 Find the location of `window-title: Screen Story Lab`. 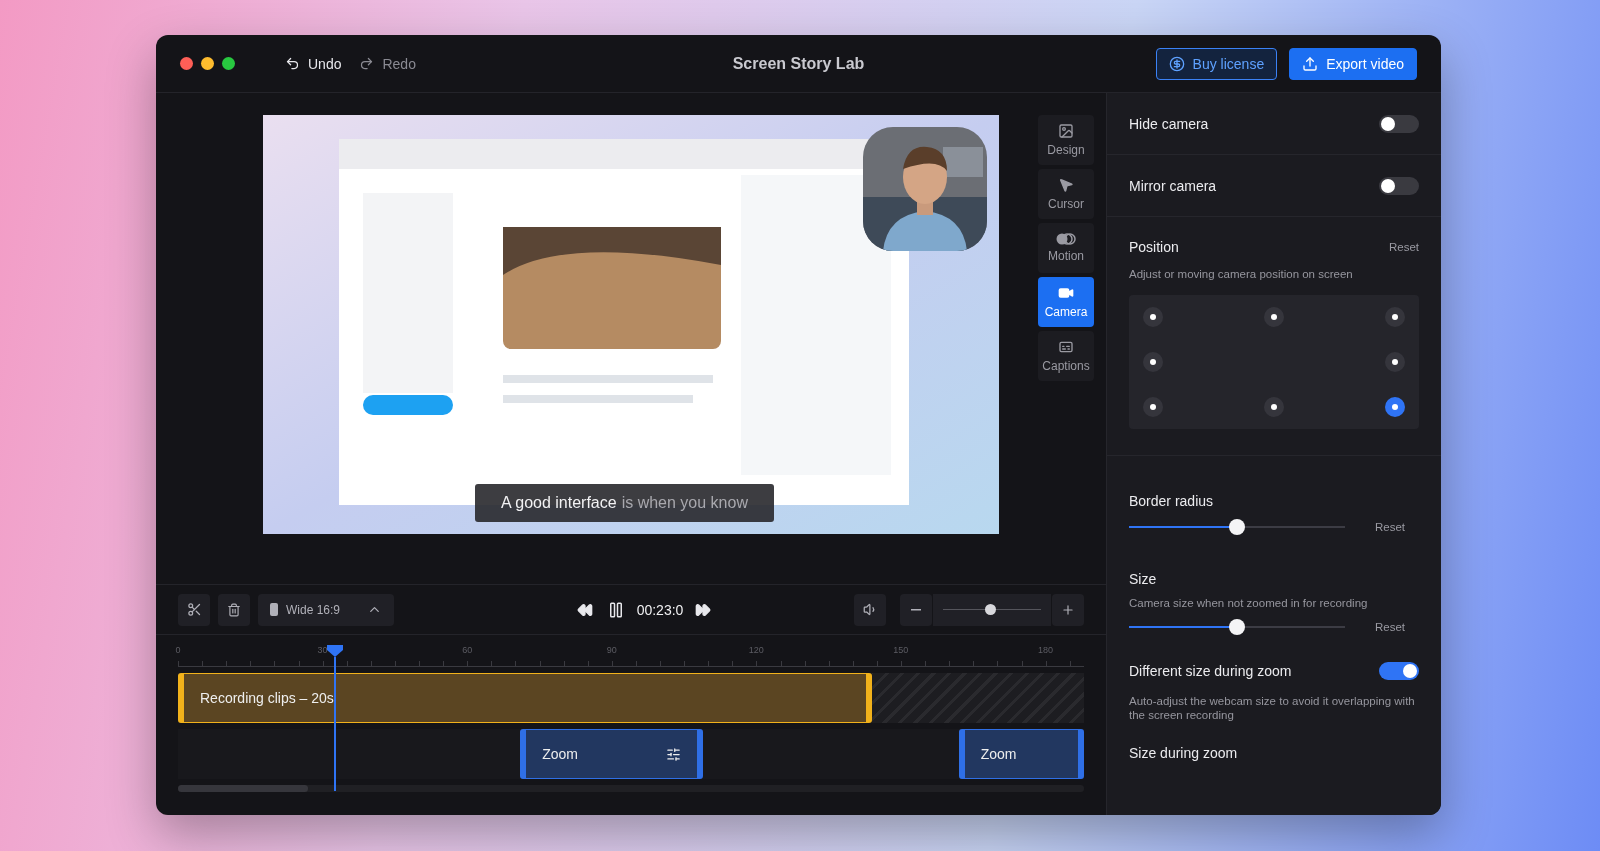

window-title: Screen Story Lab is located at coordinates (798, 63).